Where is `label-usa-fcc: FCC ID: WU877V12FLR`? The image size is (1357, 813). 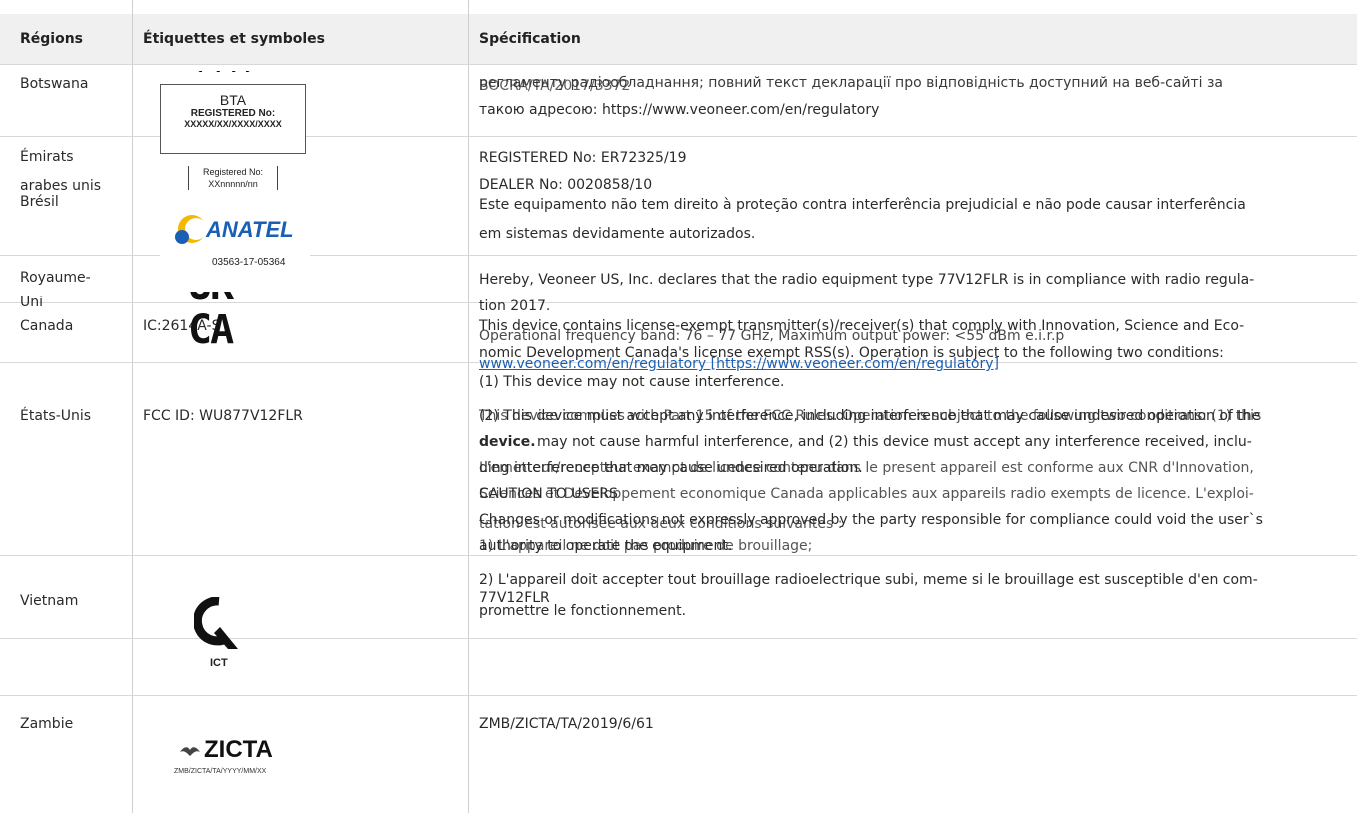
label-usa-fcc: FCC ID: WU877V12FLR is located at coordinates (223, 416).